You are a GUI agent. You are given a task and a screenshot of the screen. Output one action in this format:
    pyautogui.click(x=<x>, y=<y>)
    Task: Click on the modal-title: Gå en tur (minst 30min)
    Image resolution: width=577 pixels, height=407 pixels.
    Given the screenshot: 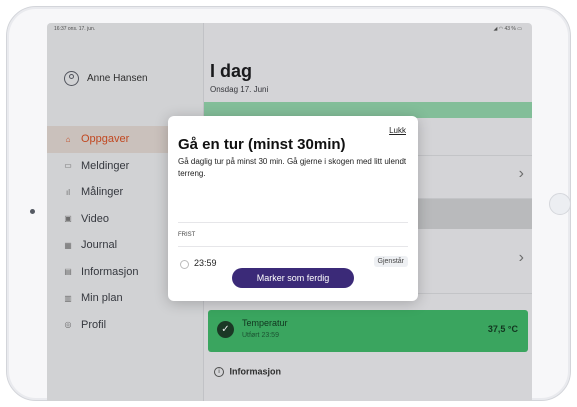 What is the action you would take?
    pyautogui.click(x=262, y=144)
    